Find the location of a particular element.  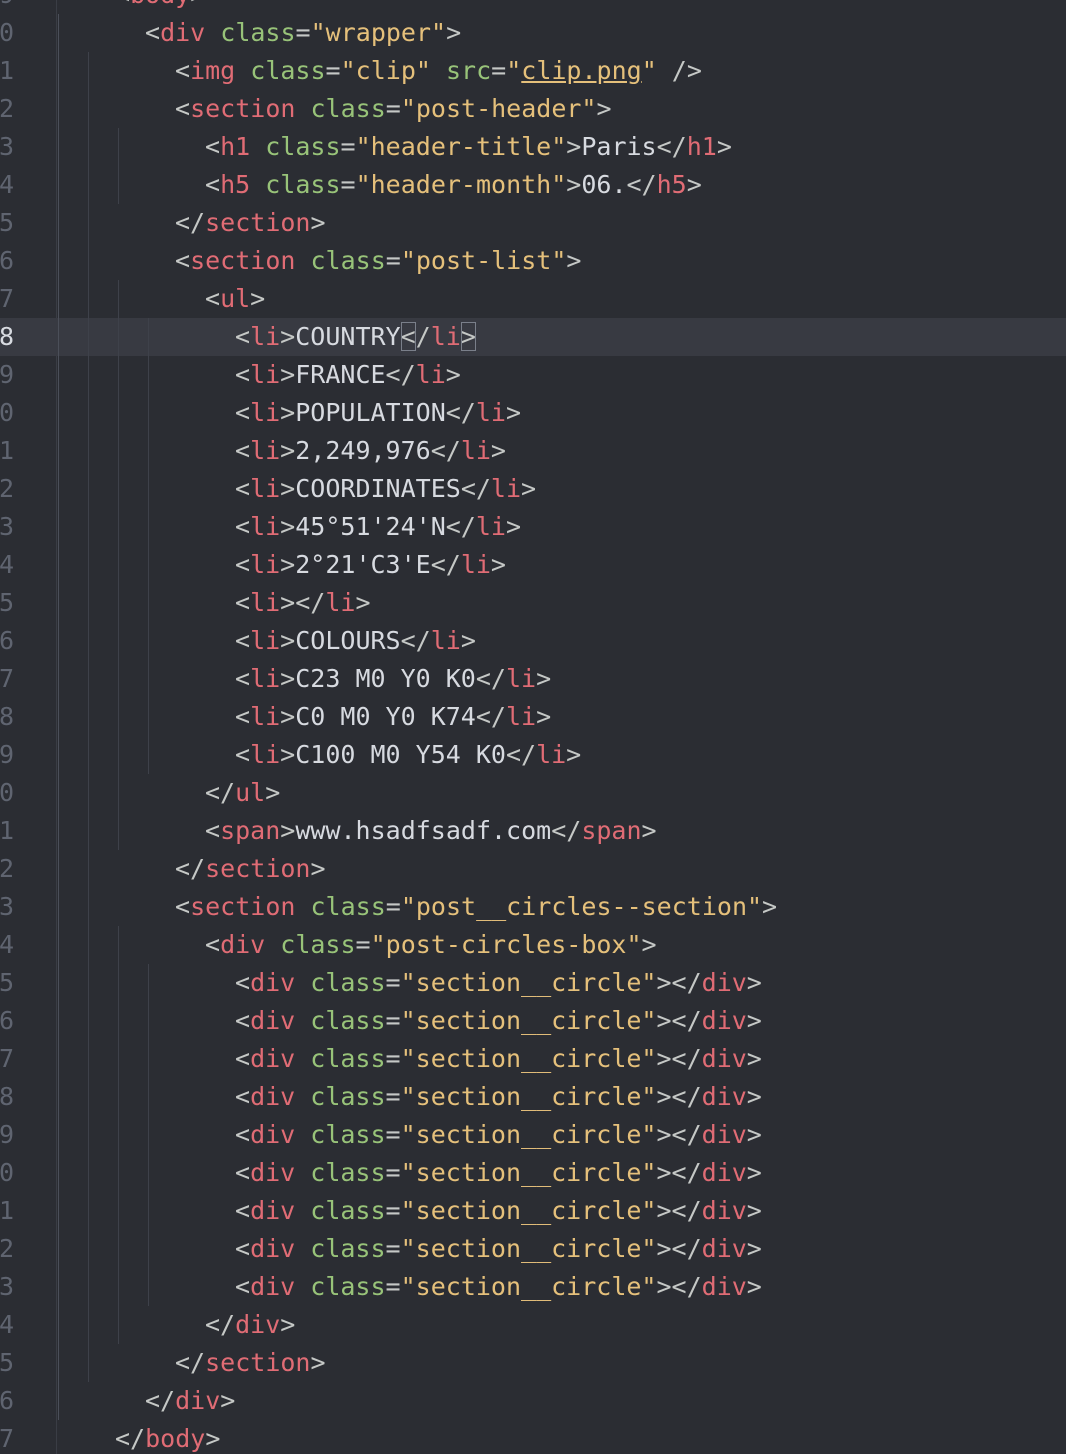

code-line: 6 <div class="section__circle"></div> is located at coordinates (533, 1021).